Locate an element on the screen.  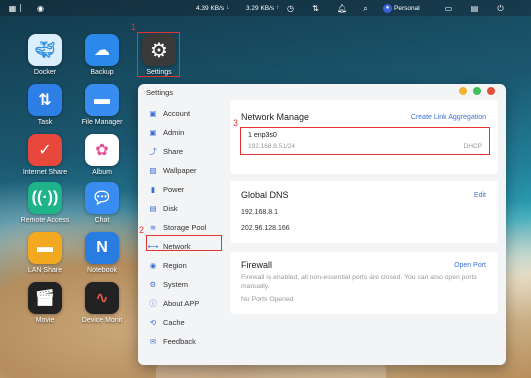
sidebar-item-label: Region is located at coordinates (175, 265).